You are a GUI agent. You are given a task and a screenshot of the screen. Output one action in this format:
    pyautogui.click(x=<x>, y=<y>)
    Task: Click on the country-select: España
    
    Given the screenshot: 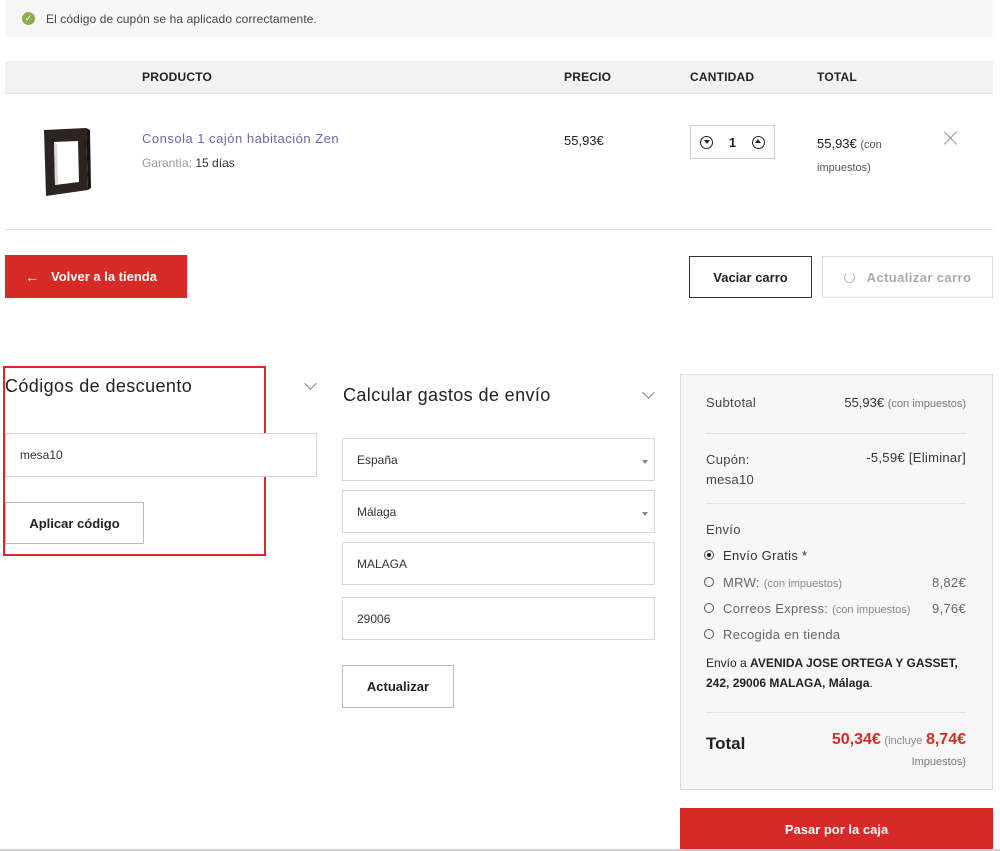 What is the action you would take?
    pyautogui.click(x=498, y=459)
    